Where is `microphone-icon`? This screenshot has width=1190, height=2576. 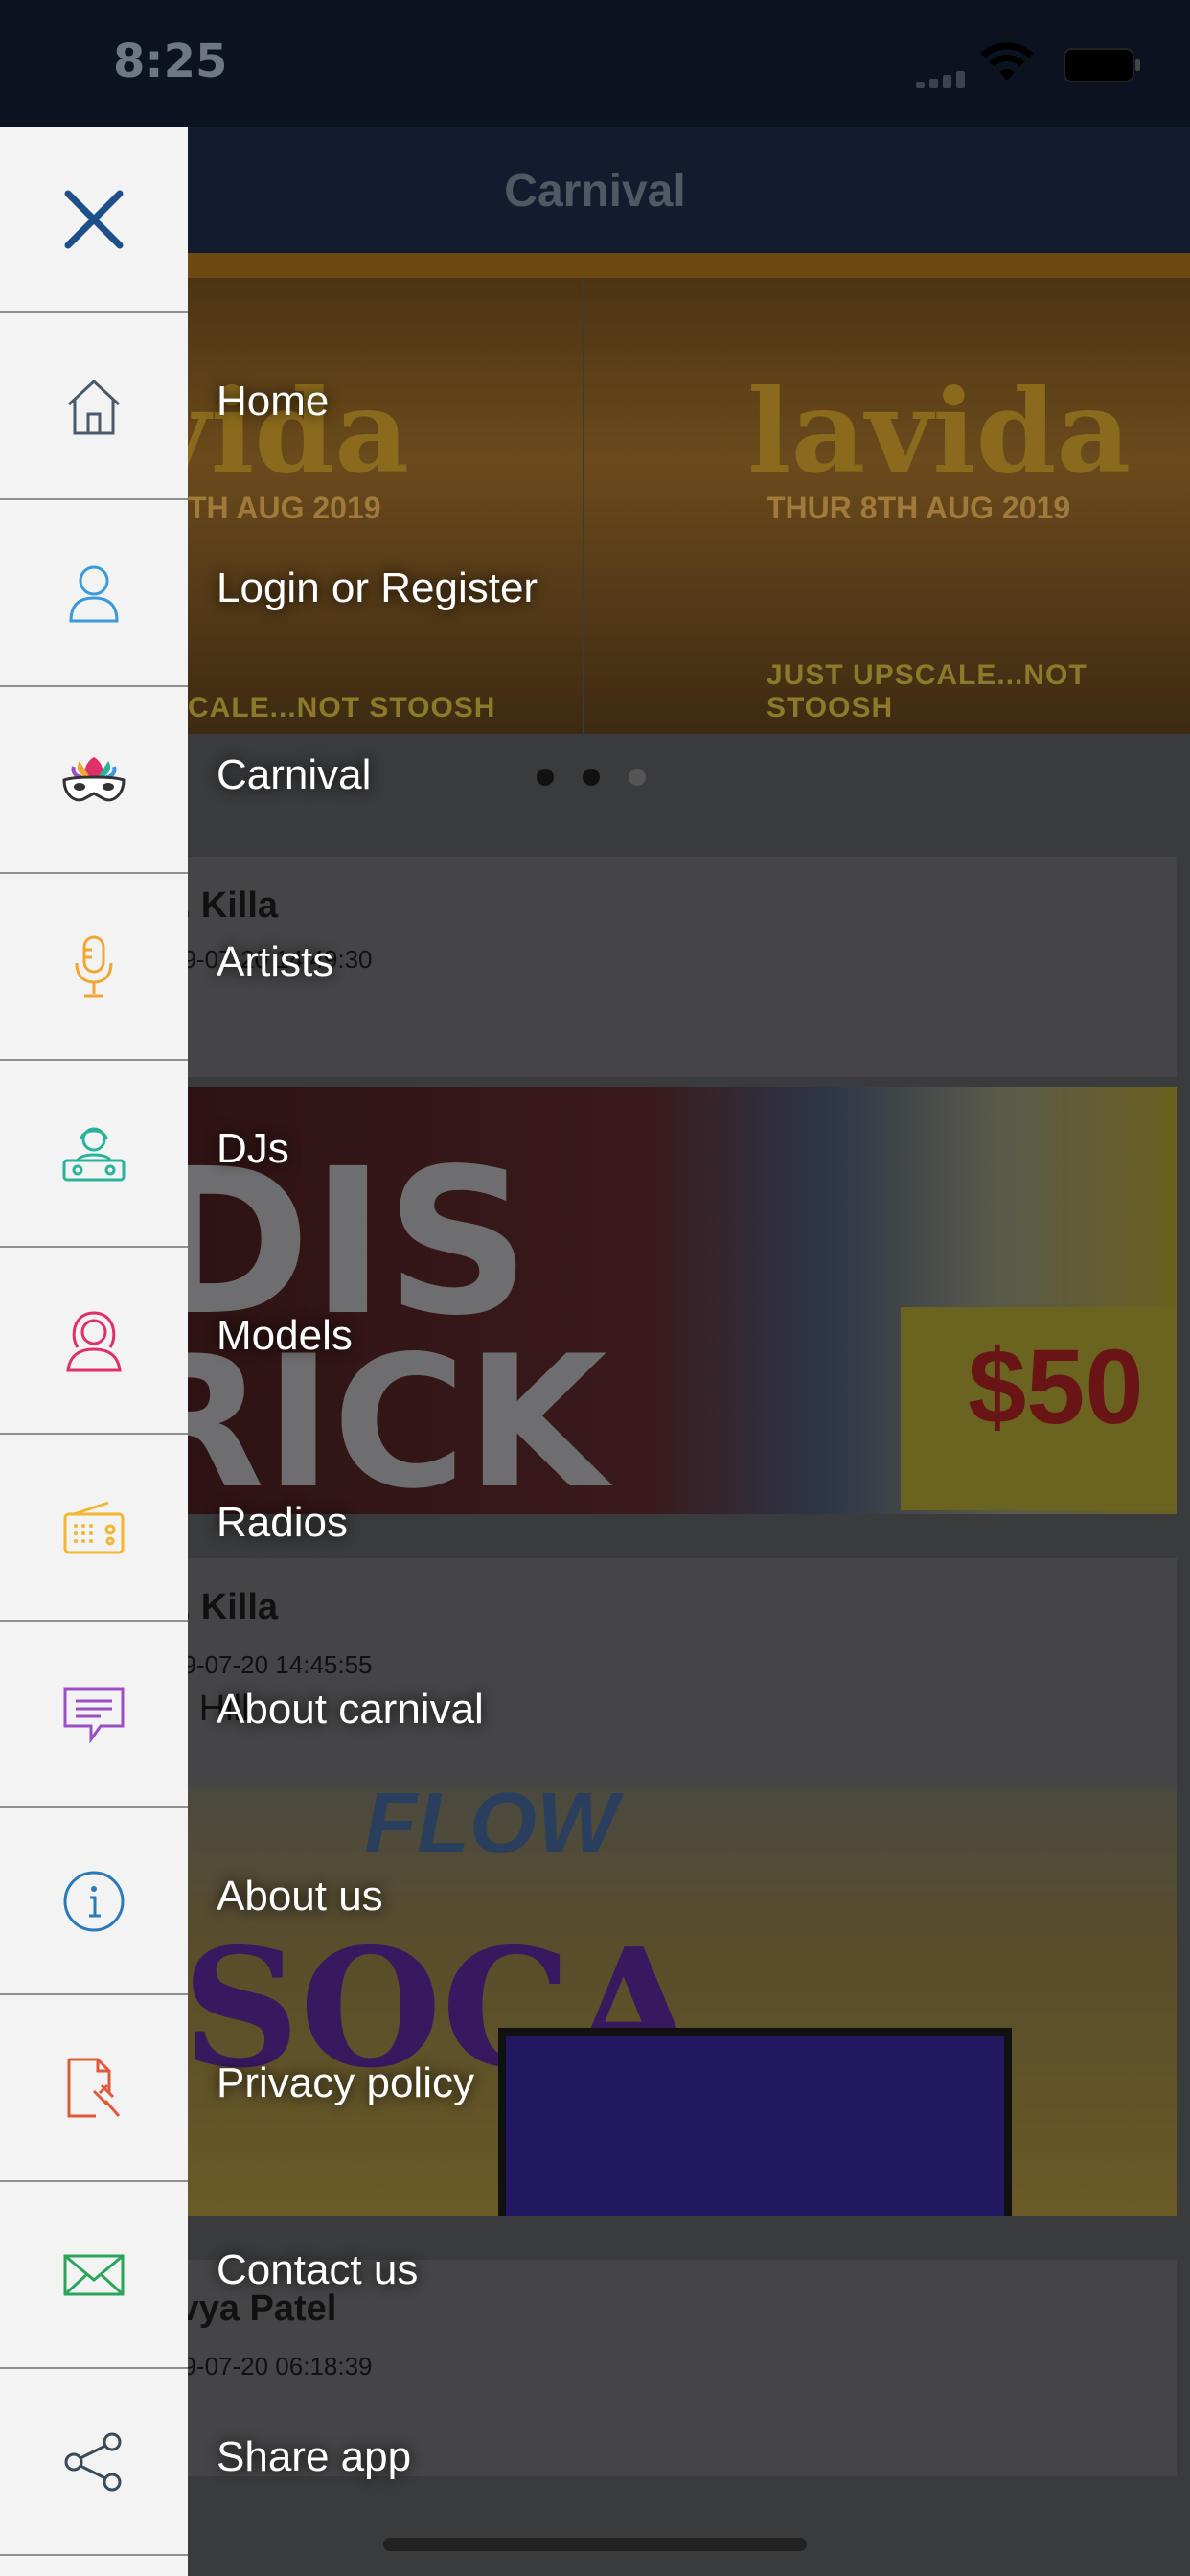
microphone-icon is located at coordinates (94, 966).